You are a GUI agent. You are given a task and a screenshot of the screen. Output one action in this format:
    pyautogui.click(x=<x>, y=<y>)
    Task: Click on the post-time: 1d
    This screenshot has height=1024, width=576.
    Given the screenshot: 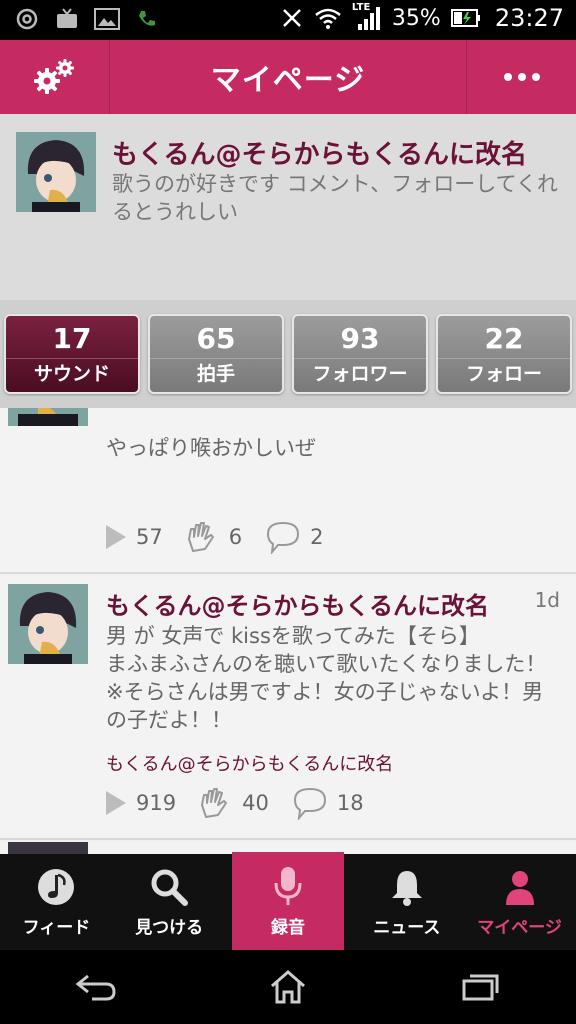 What is the action you would take?
    pyautogui.click(x=547, y=600)
    